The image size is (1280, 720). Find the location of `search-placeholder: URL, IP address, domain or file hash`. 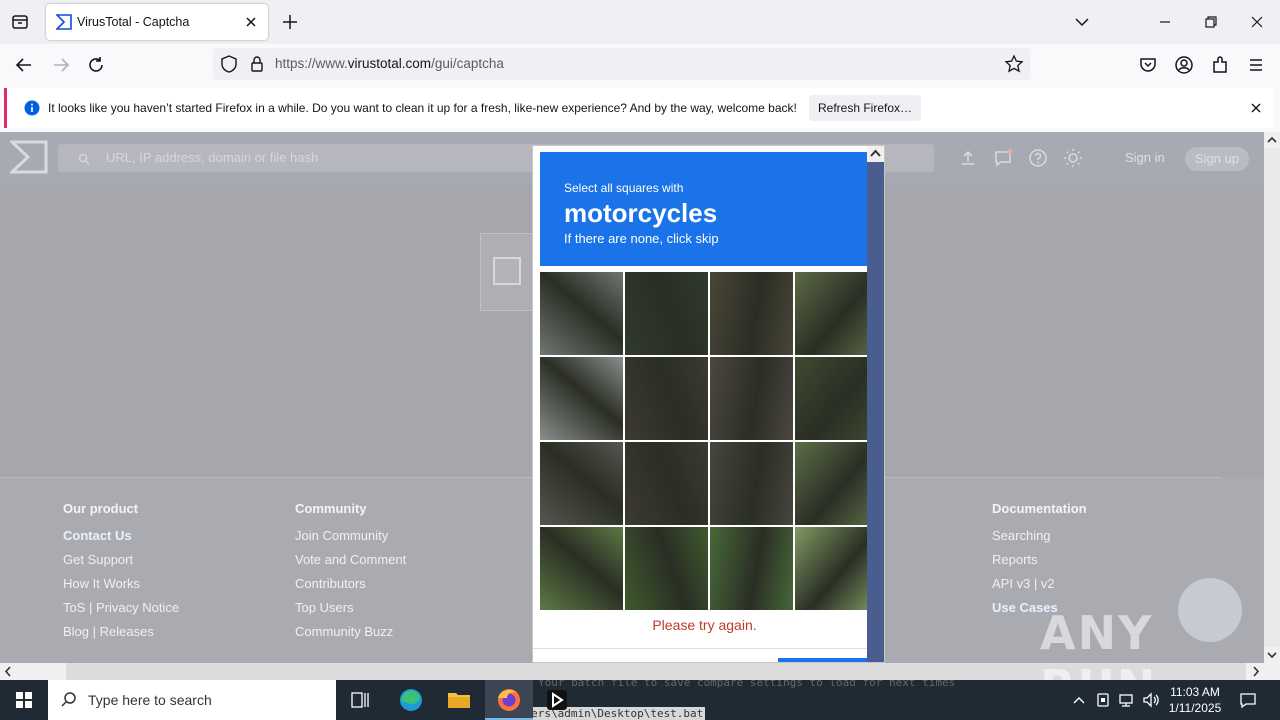

search-placeholder: URL, IP address, domain or file hash is located at coordinates (212, 157).